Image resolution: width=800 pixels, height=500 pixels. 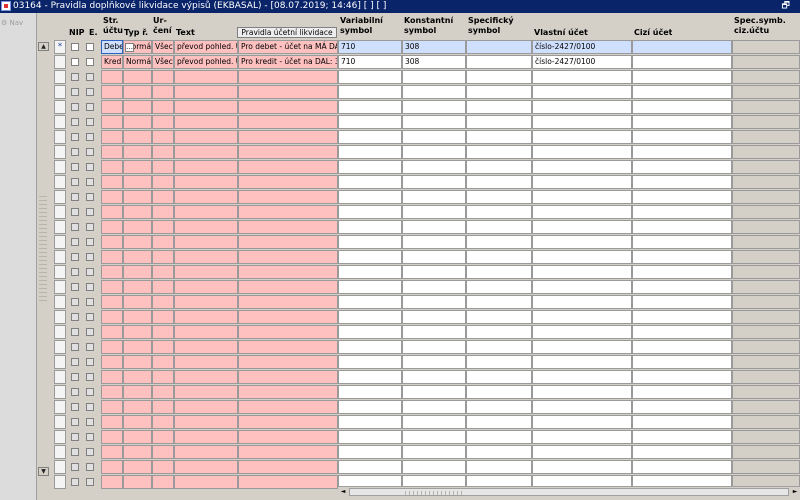 I want to click on header-str-uctu: Str. účtu, so click(x=113, y=26).